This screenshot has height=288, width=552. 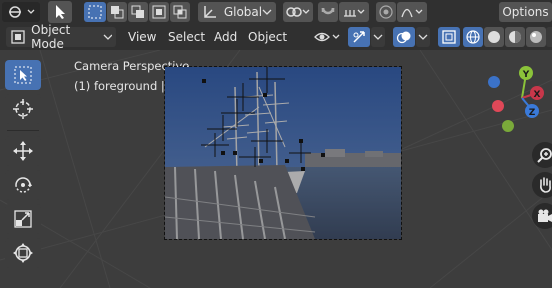 What do you see at coordinates (545, 215) in the screenshot?
I see `camera-view-icon` at bounding box center [545, 215].